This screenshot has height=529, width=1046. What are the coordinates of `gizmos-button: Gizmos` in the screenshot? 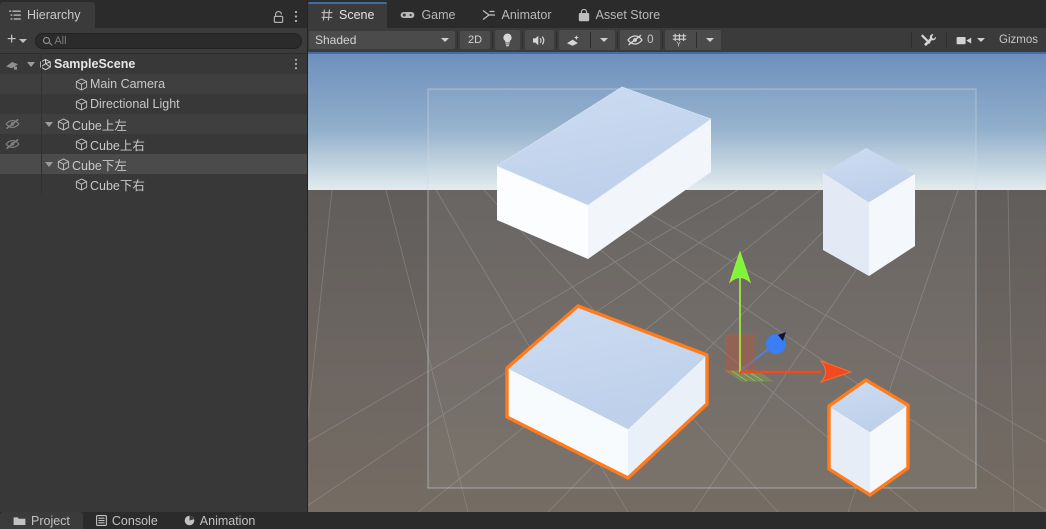 It's located at (1018, 40).